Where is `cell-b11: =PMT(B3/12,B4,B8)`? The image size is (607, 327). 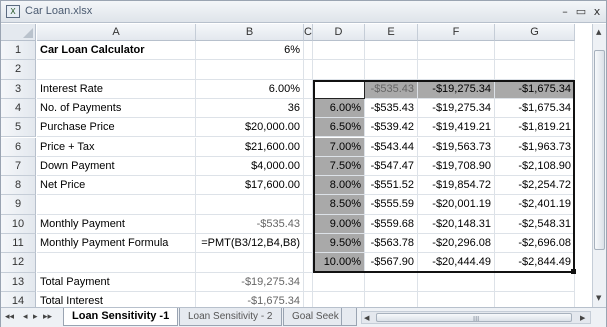 cell-b11: =PMT(B3/12,B4,B8) is located at coordinates (250, 244).